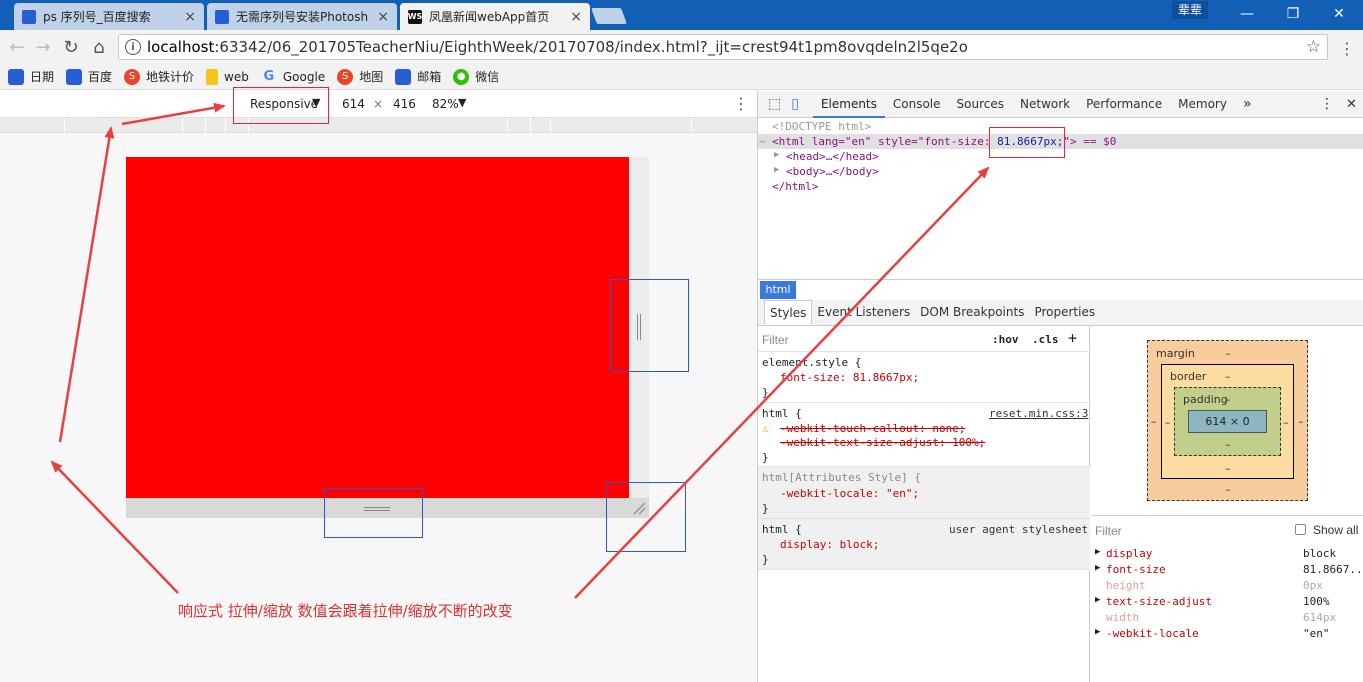 This screenshot has height=682, width=1363. What do you see at coordinates (800, 104) in the screenshot?
I see `device-toggle-icon: ▯` at bounding box center [800, 104].